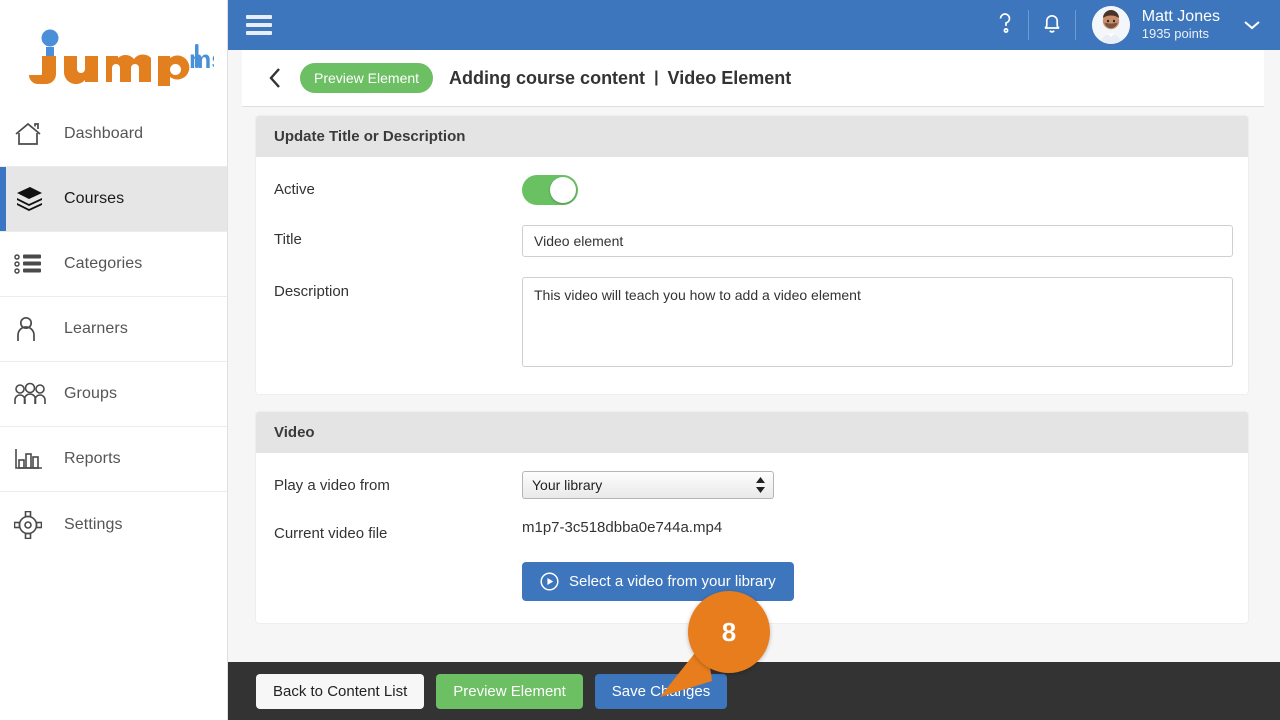 The image size is (1280, 720). I want to click on chevron-left-icon, so click(275, 78).